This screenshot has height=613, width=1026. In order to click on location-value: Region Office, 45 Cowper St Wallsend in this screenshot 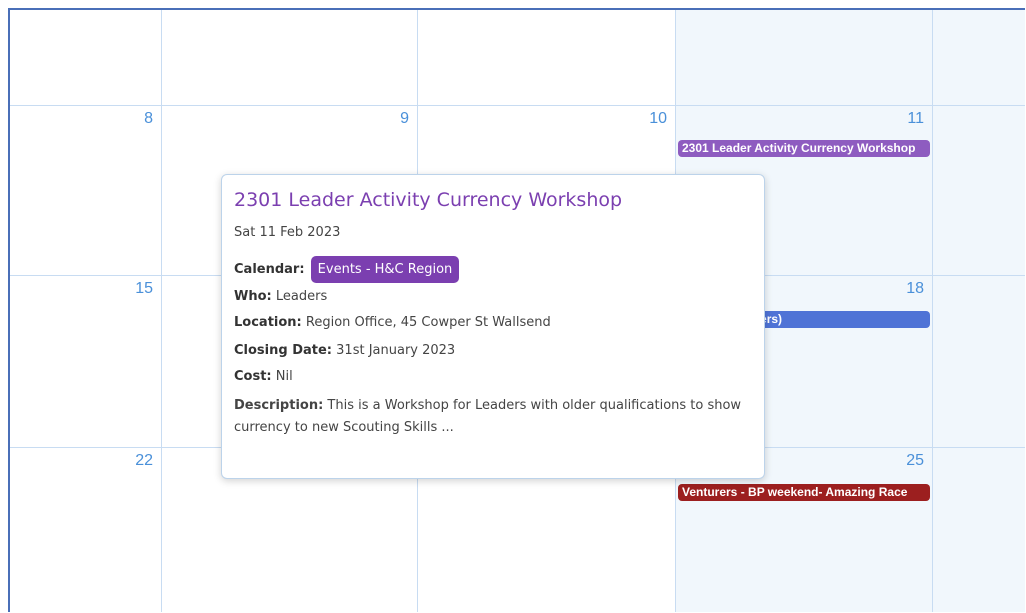, I will do `click(428, 322)`.